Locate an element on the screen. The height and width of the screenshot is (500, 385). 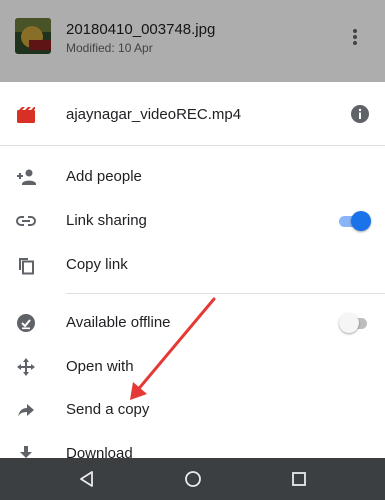
home-icon is located at coordinates (193, 479).